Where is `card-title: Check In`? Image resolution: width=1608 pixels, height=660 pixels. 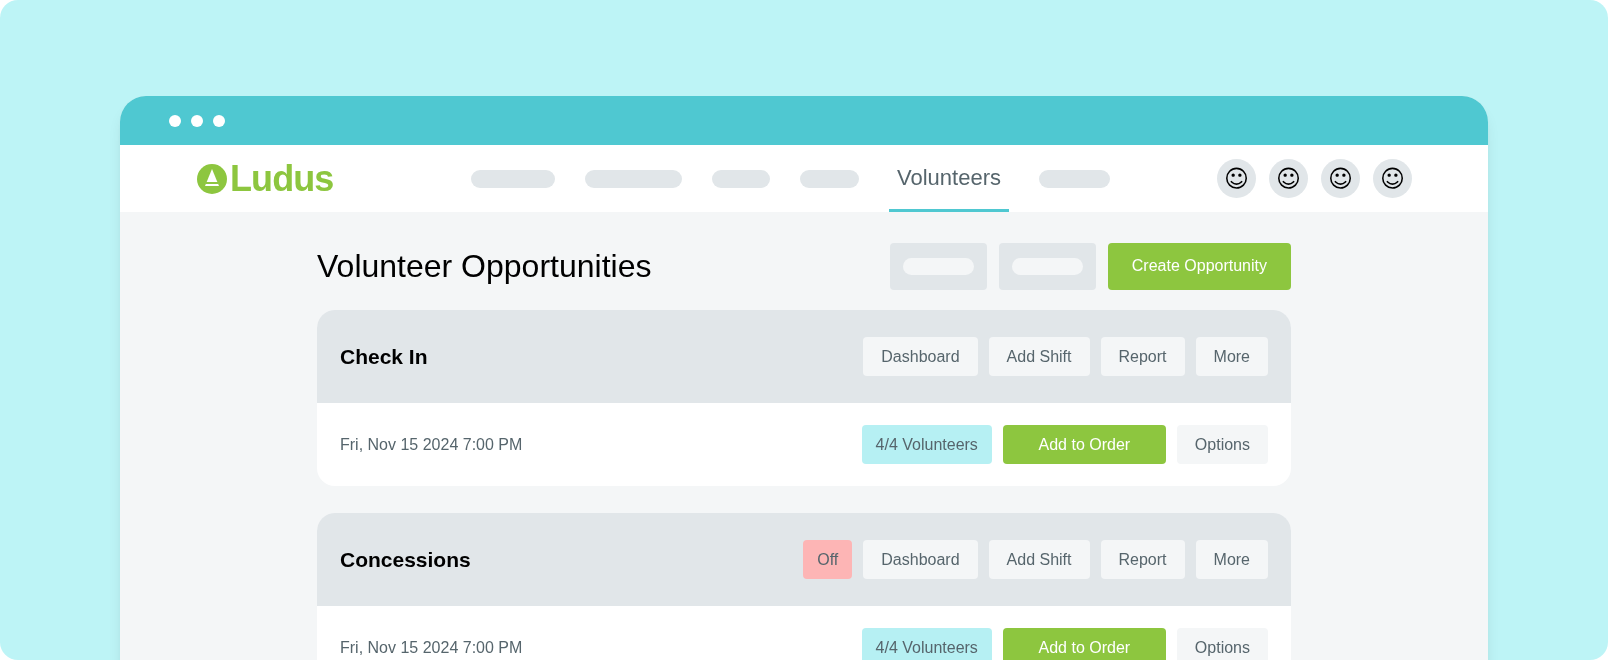
card-title: Check In is located at coordinates (384, 356).